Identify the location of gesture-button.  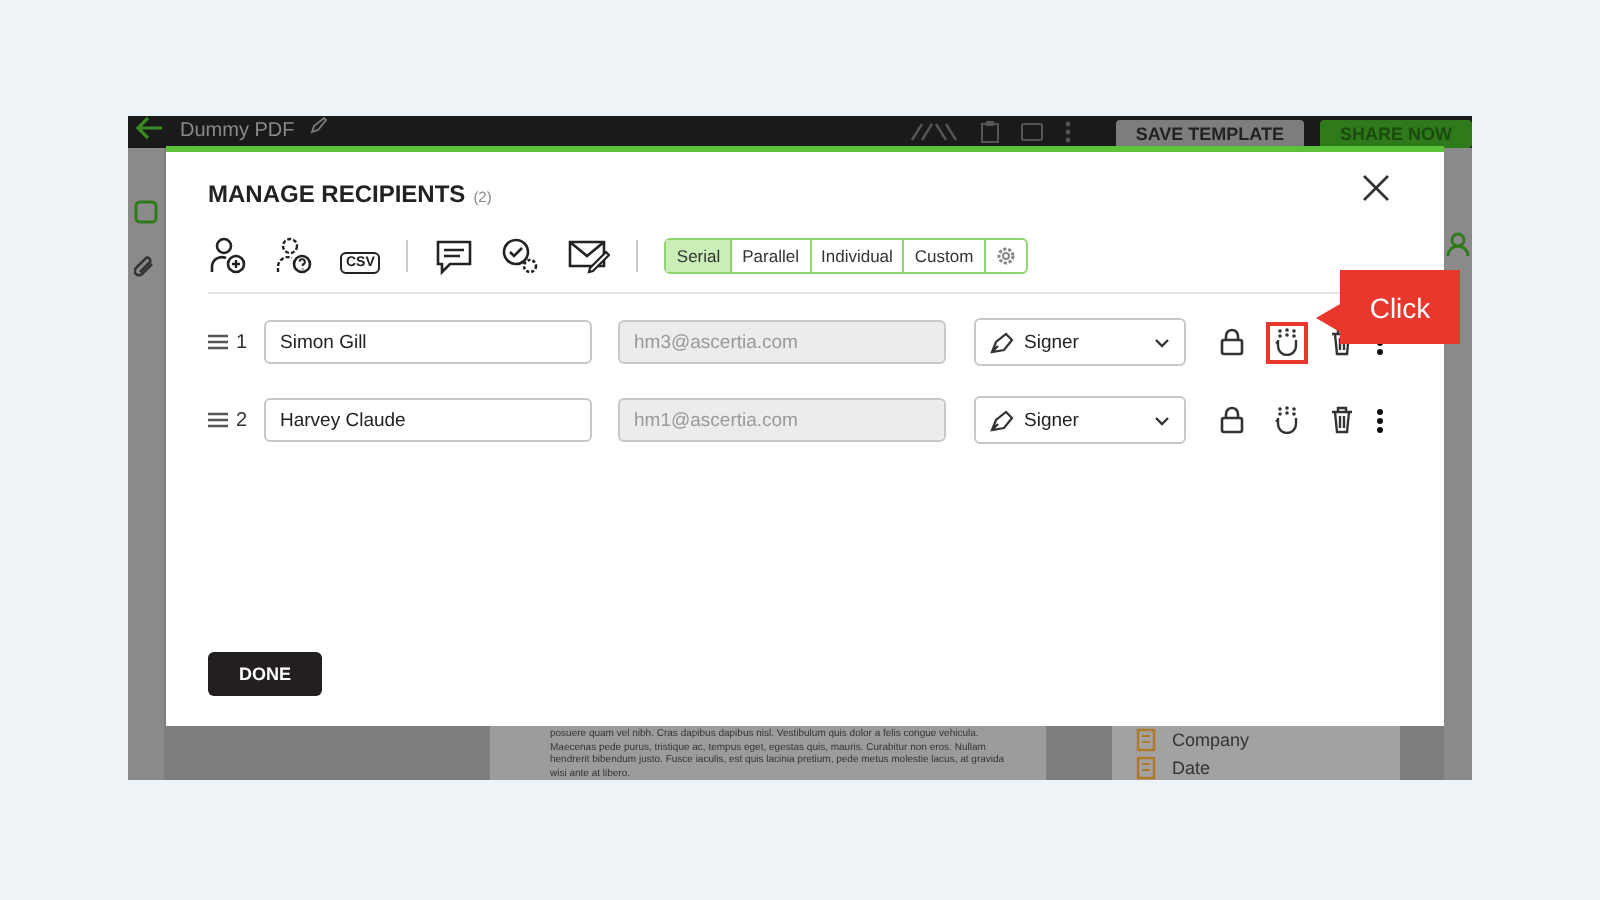
(1287, 342).